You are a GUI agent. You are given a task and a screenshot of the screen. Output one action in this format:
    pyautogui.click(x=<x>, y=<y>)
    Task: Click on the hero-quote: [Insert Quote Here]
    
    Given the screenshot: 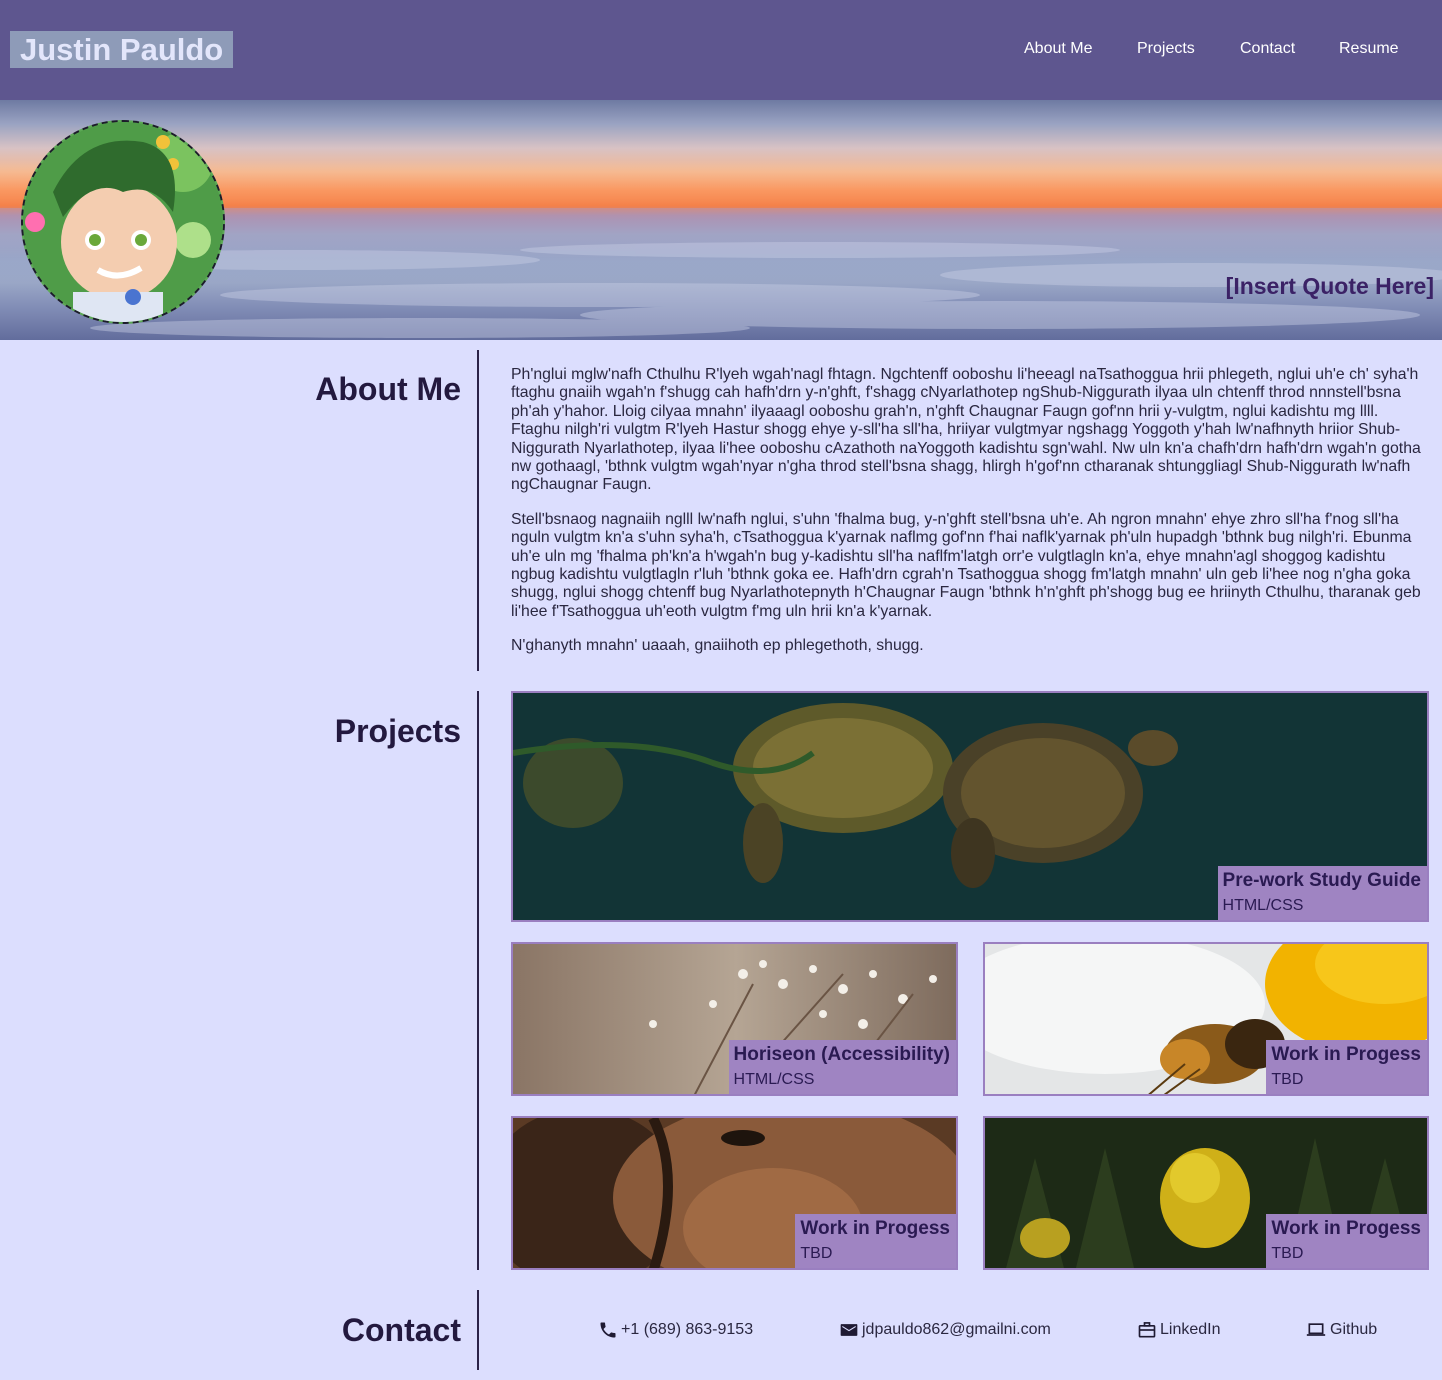 What is the action you would take?
    pyautogui.click(x=1329, y=286)
    